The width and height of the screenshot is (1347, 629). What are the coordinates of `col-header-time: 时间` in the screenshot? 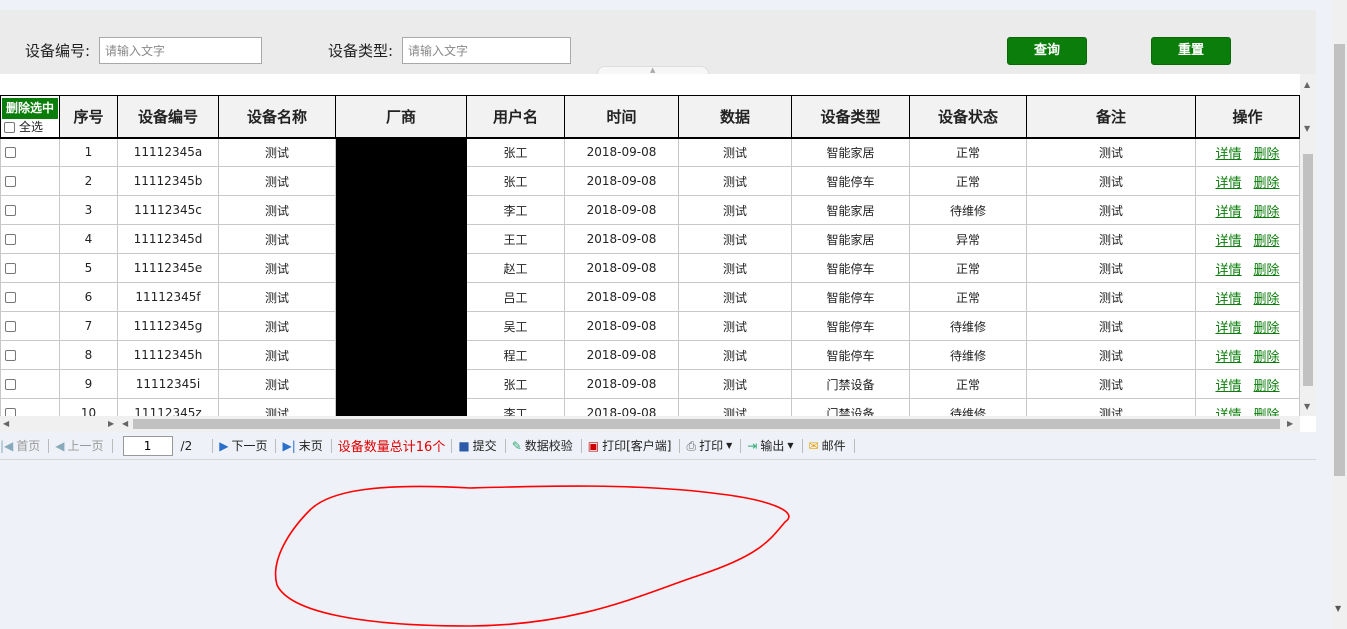 It's located at (621, 117).